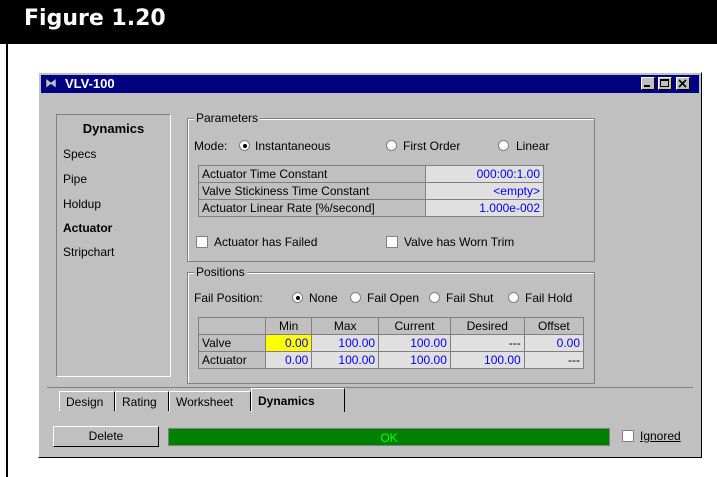 Image resolution: width=717 pixels, height=477 pixels. What do you see at coordinates (434, 297) in the screenshot?
I see `fail-shut-radio` at bounding box center [434, 297].